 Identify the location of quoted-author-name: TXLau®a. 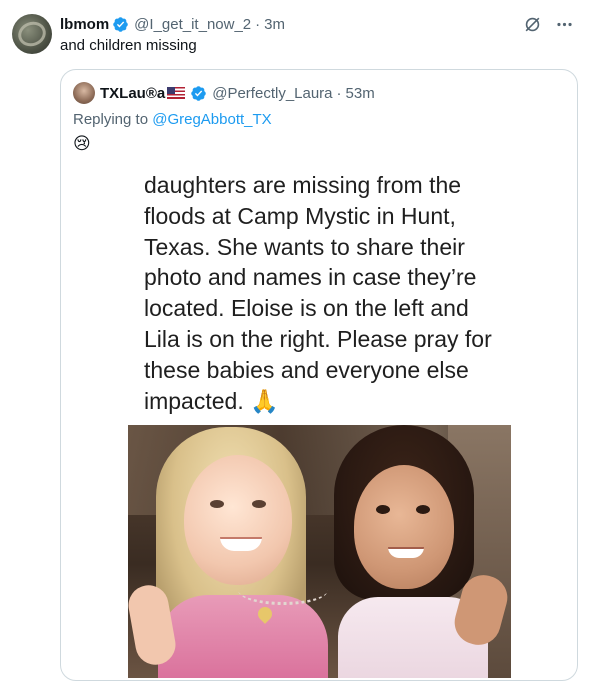
(132, 93).